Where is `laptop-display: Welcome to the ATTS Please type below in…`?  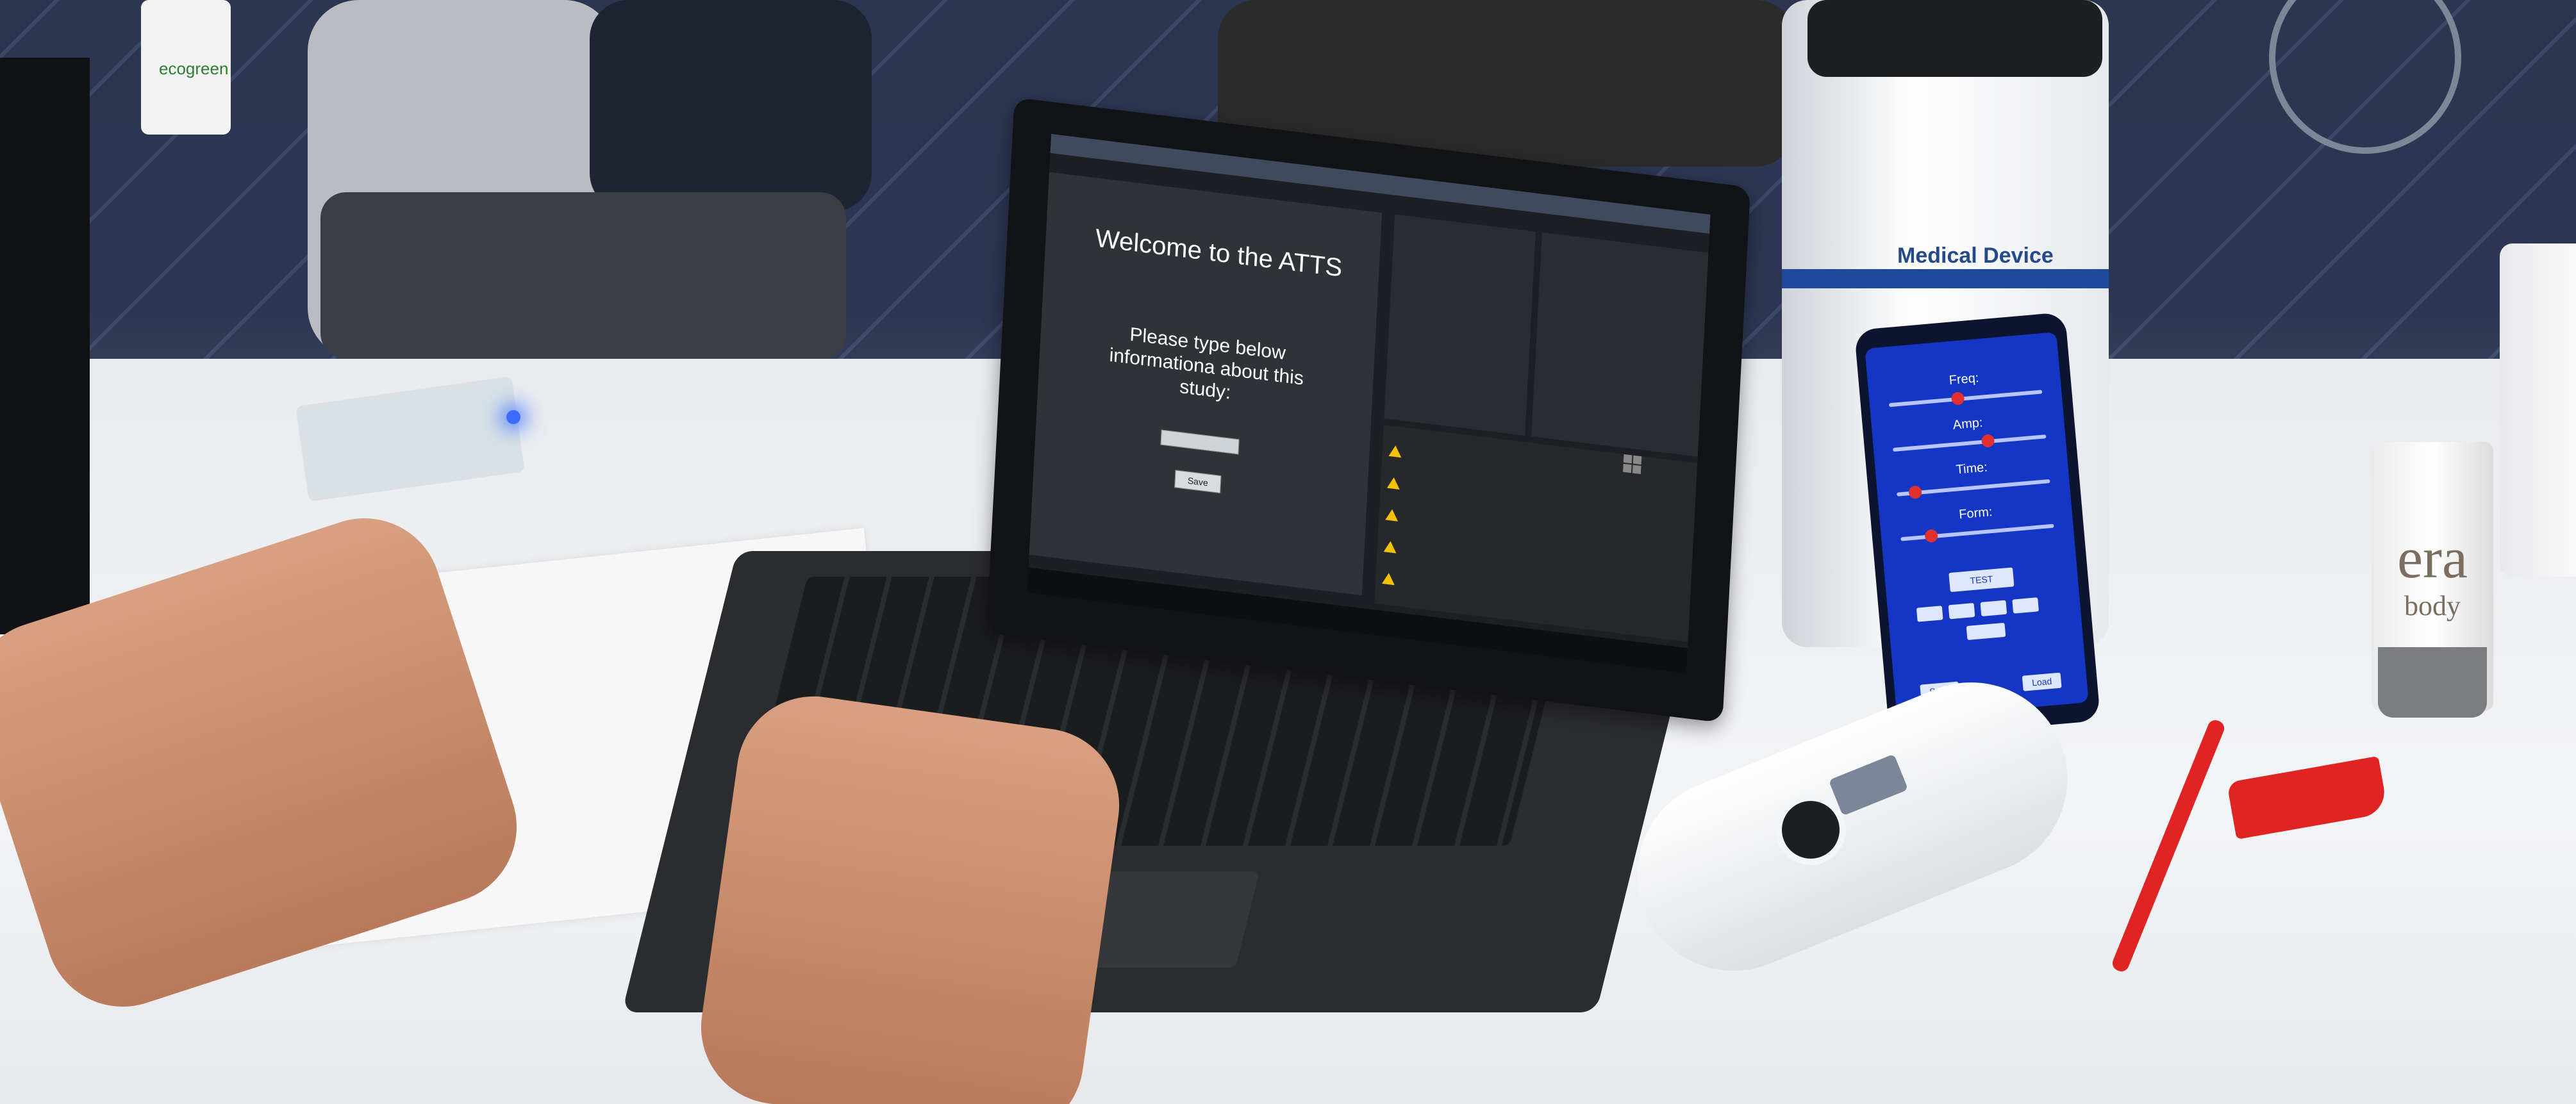 laptop-display: Welcome to the ATTS Please type below in… is located at coordinates (1369, 404).